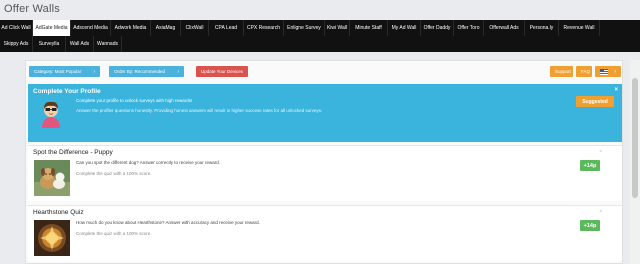 This screenshot has width=640, height=264. I want to click on order-by-dropdown: Order By: Recommended ›, so click(146, 71).